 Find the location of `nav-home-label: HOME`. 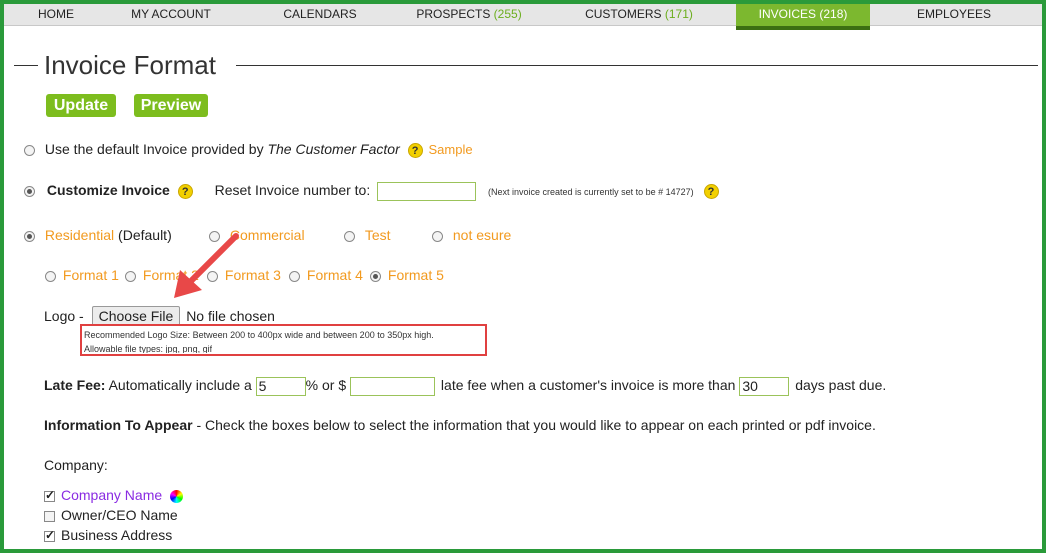

nav-home-label: HOME is located at coordinates (56, 14).